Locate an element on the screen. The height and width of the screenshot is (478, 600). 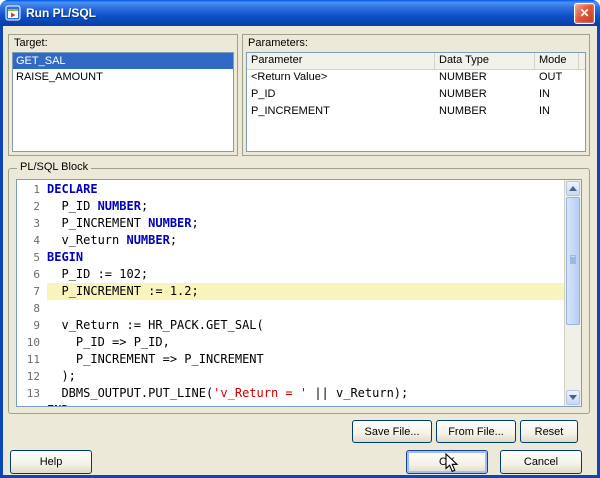
code-line-text: BEGIN is located at coordinates (305, 257).